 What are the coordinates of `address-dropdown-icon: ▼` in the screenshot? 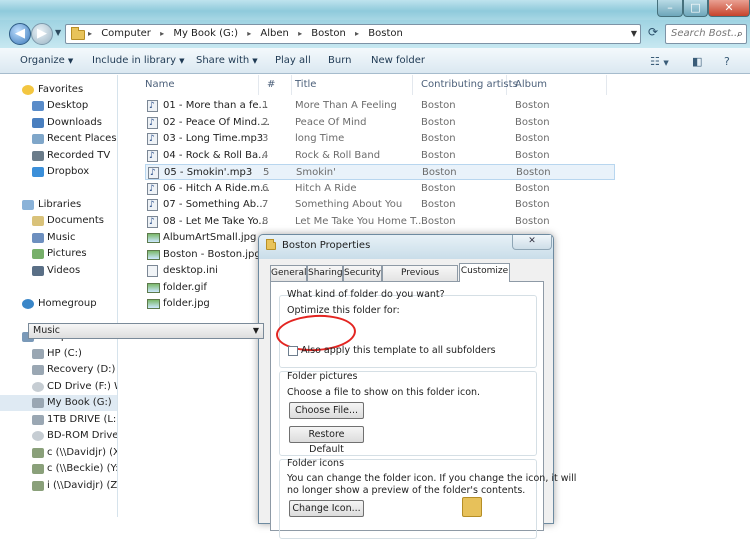 It's located at (634, 33).